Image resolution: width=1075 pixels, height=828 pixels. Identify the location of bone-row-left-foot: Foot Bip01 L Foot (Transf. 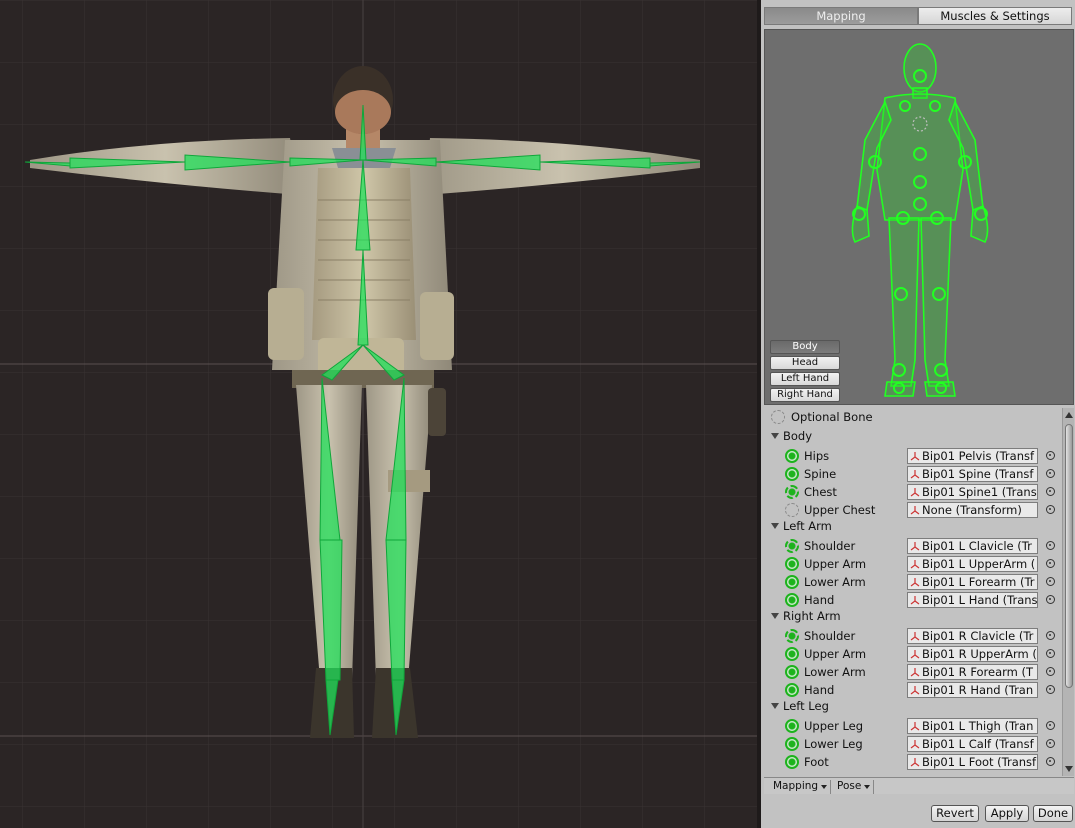
(913, 762).